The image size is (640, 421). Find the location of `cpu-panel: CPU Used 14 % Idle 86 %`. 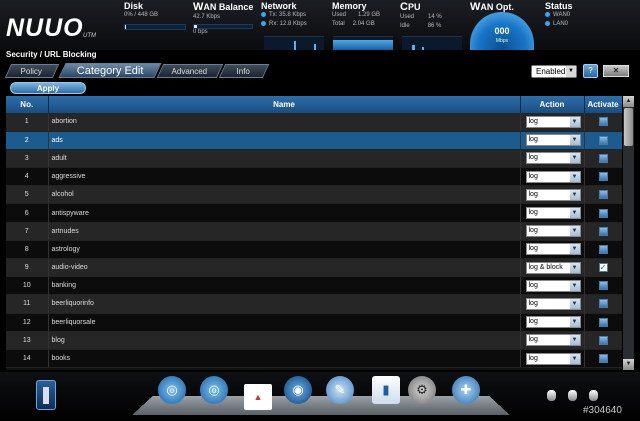

cpu-panel: CPU Used 14 % Idle 86 % is located at coordinates (421, 16).